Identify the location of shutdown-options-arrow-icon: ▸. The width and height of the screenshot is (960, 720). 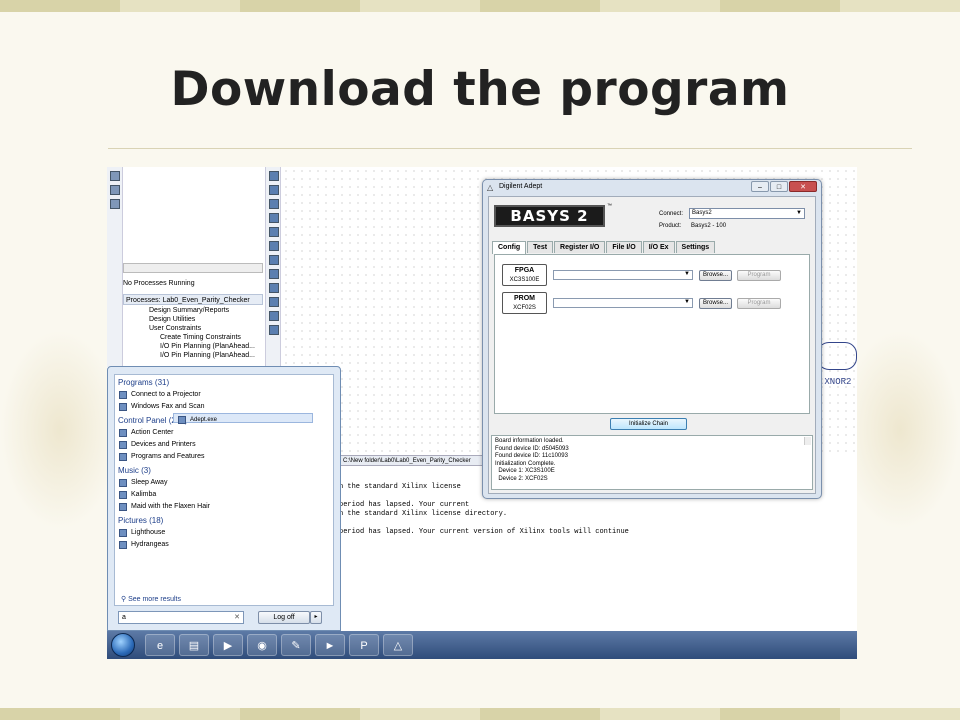
(316, 617).